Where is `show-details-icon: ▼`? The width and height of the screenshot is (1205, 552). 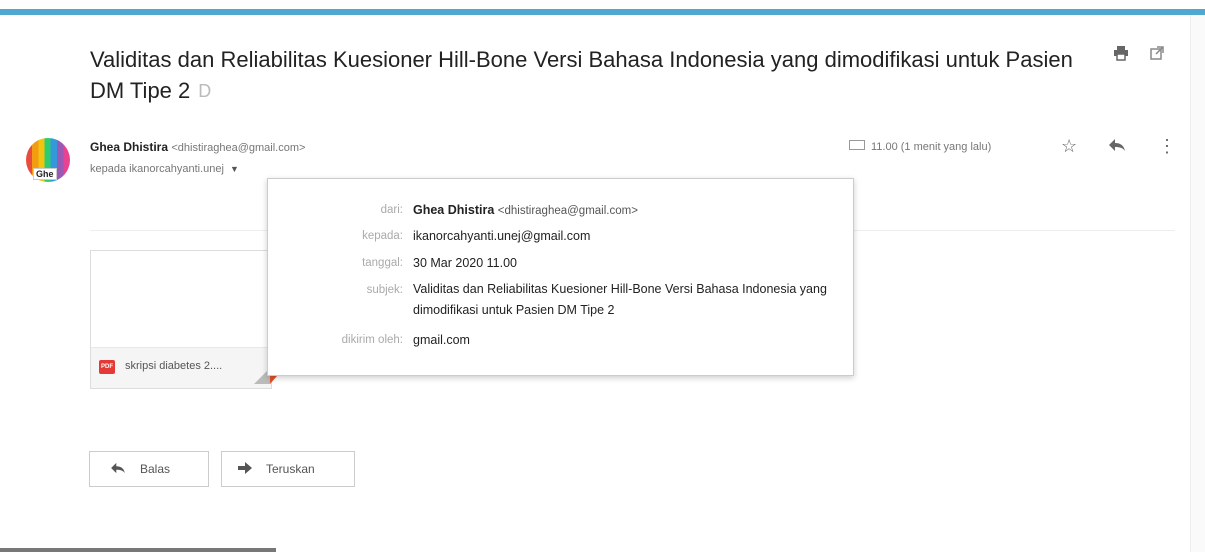 show-details-icon: ▼ is located at coordinates (234, 169).